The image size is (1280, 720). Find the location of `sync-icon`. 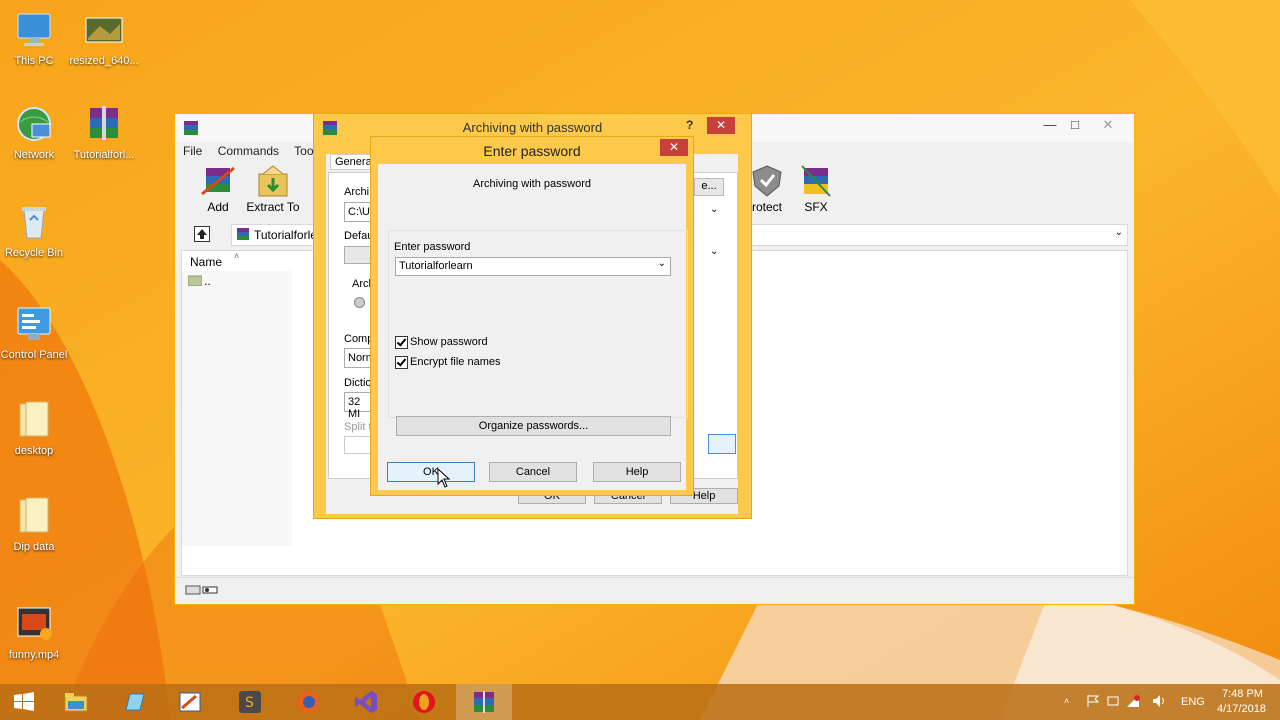

sync-icon is located at coordinates (1113, 702).